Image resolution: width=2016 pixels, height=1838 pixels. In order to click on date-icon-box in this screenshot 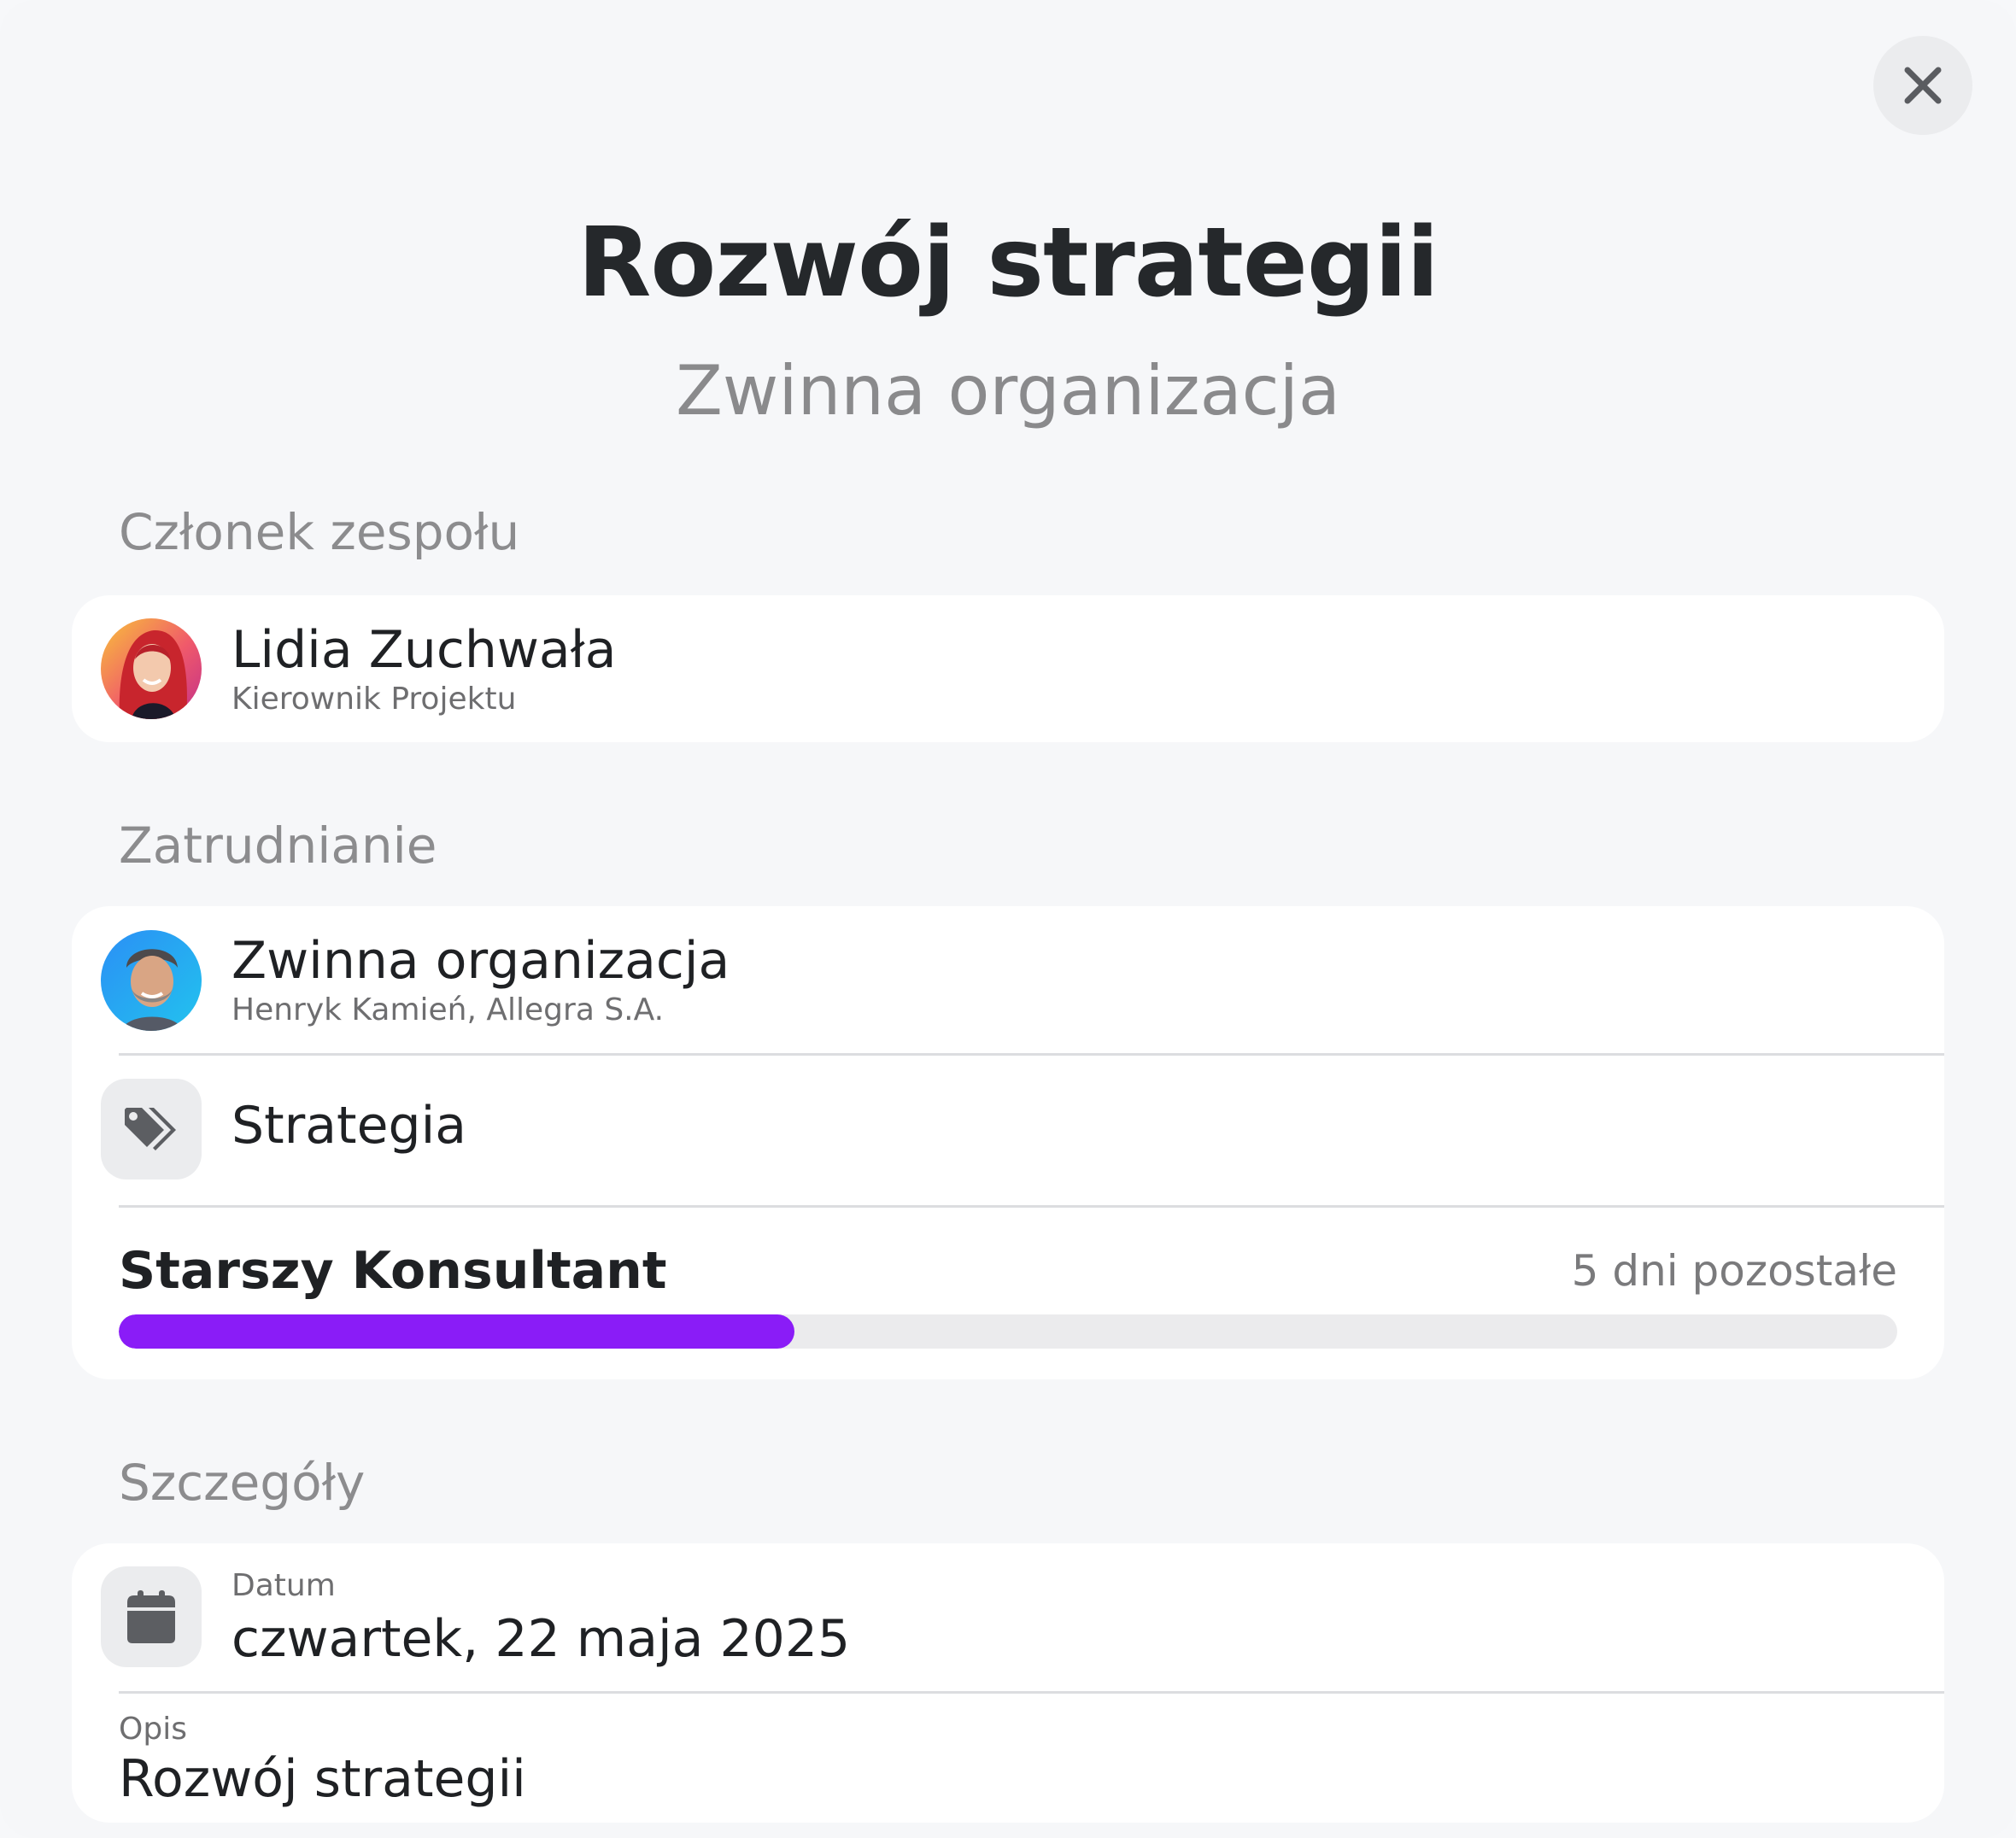, I will do `click(151, 1616)`.